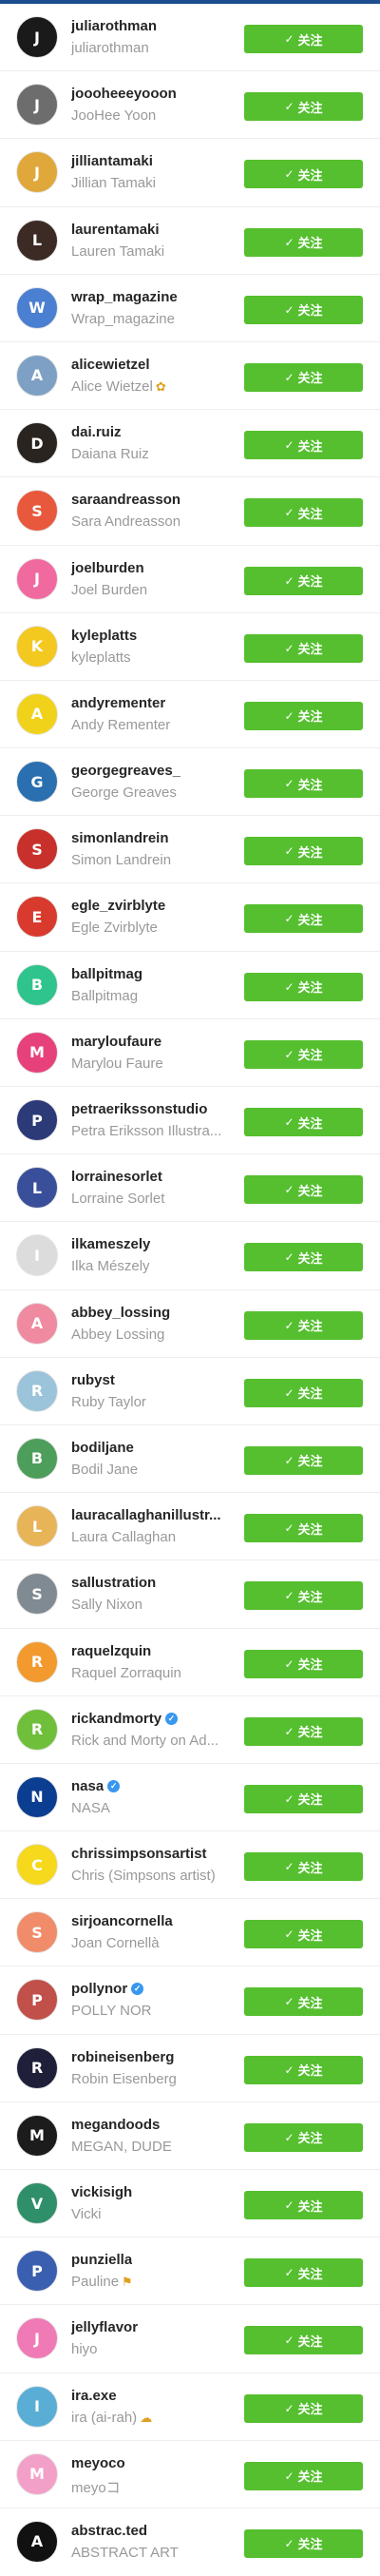 The height and width of the screenshot is (2576, 380). I want to click on avatar: I, so click(37, 1255).